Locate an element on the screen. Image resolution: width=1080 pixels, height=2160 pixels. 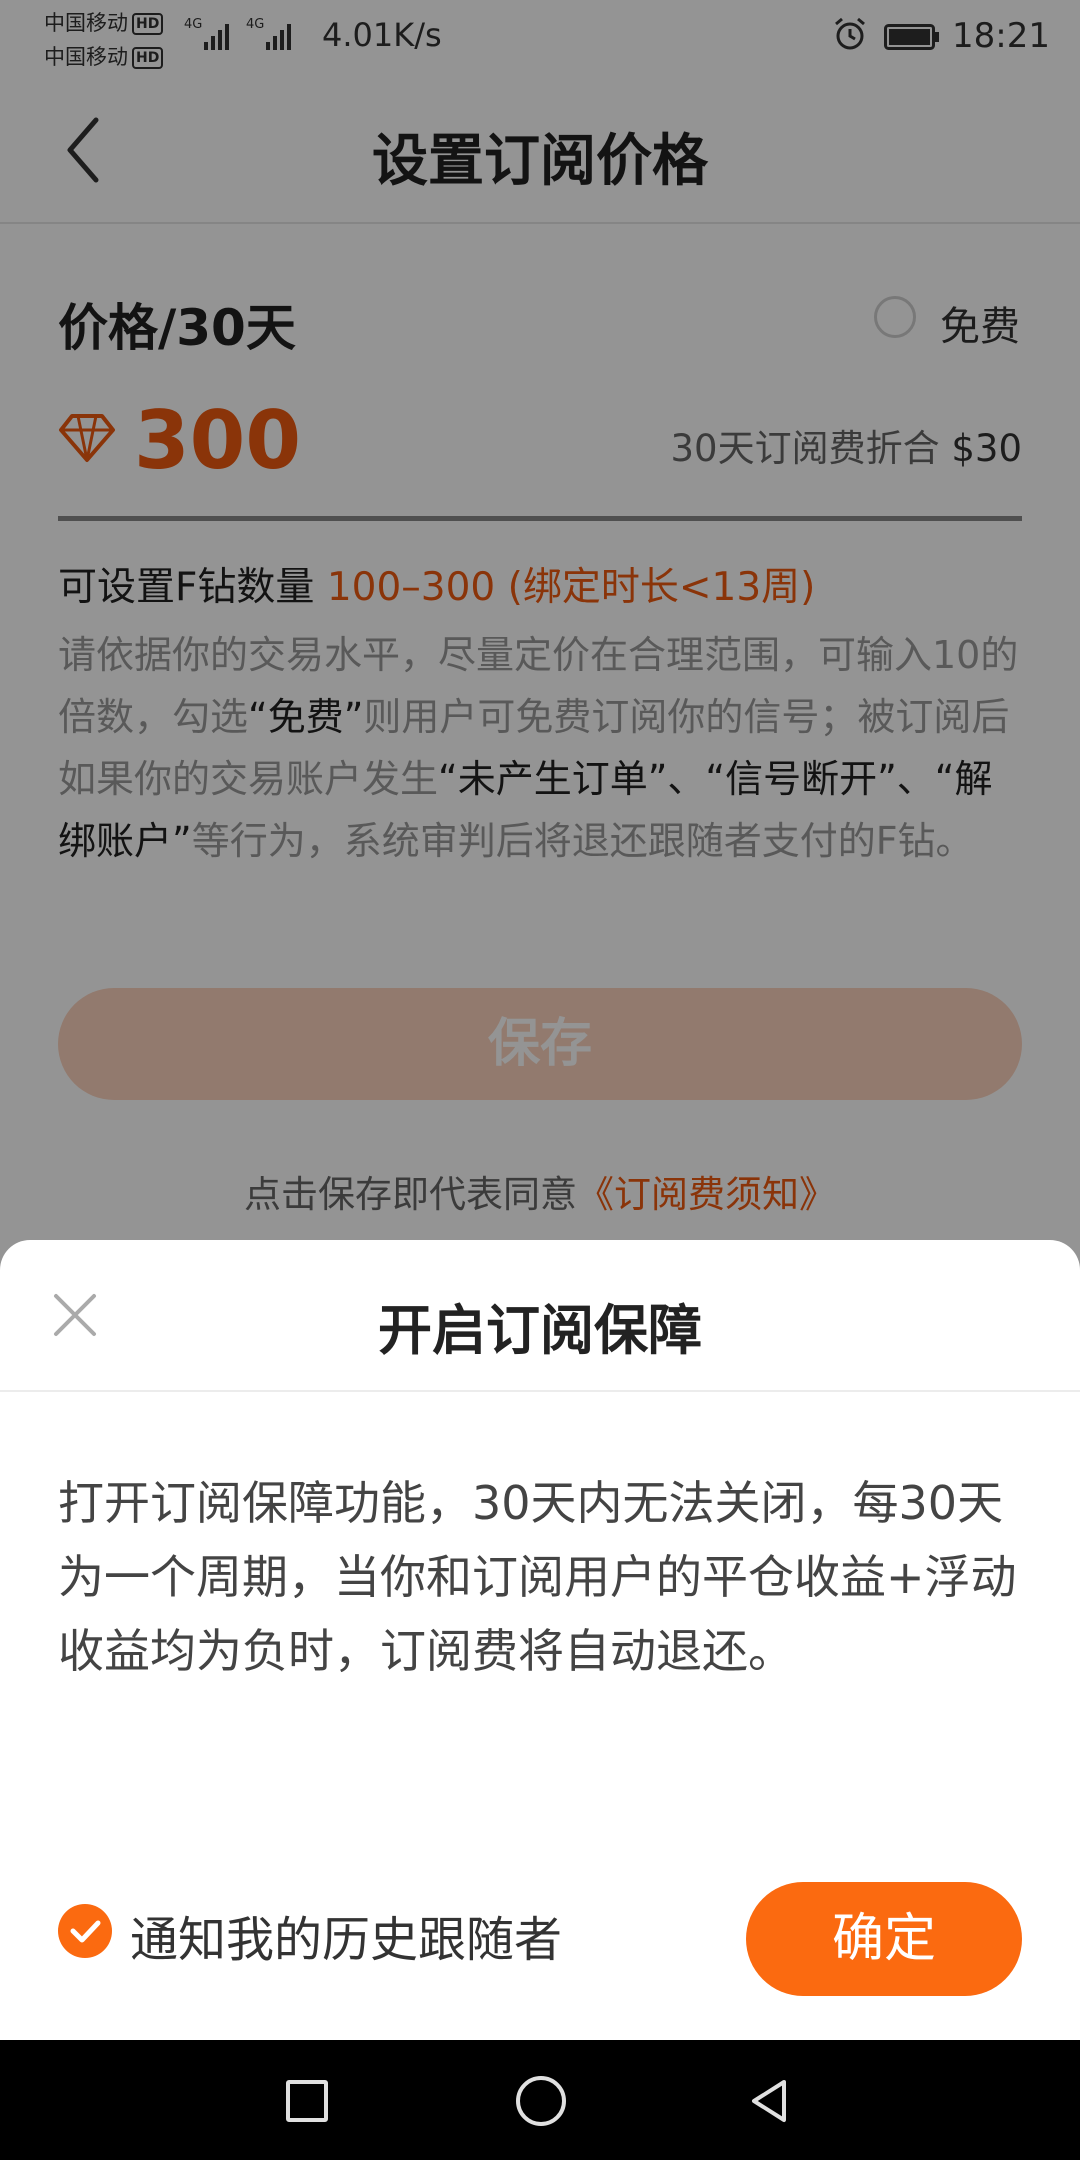
notify-checkbox is located at coordinates (85, 1931).